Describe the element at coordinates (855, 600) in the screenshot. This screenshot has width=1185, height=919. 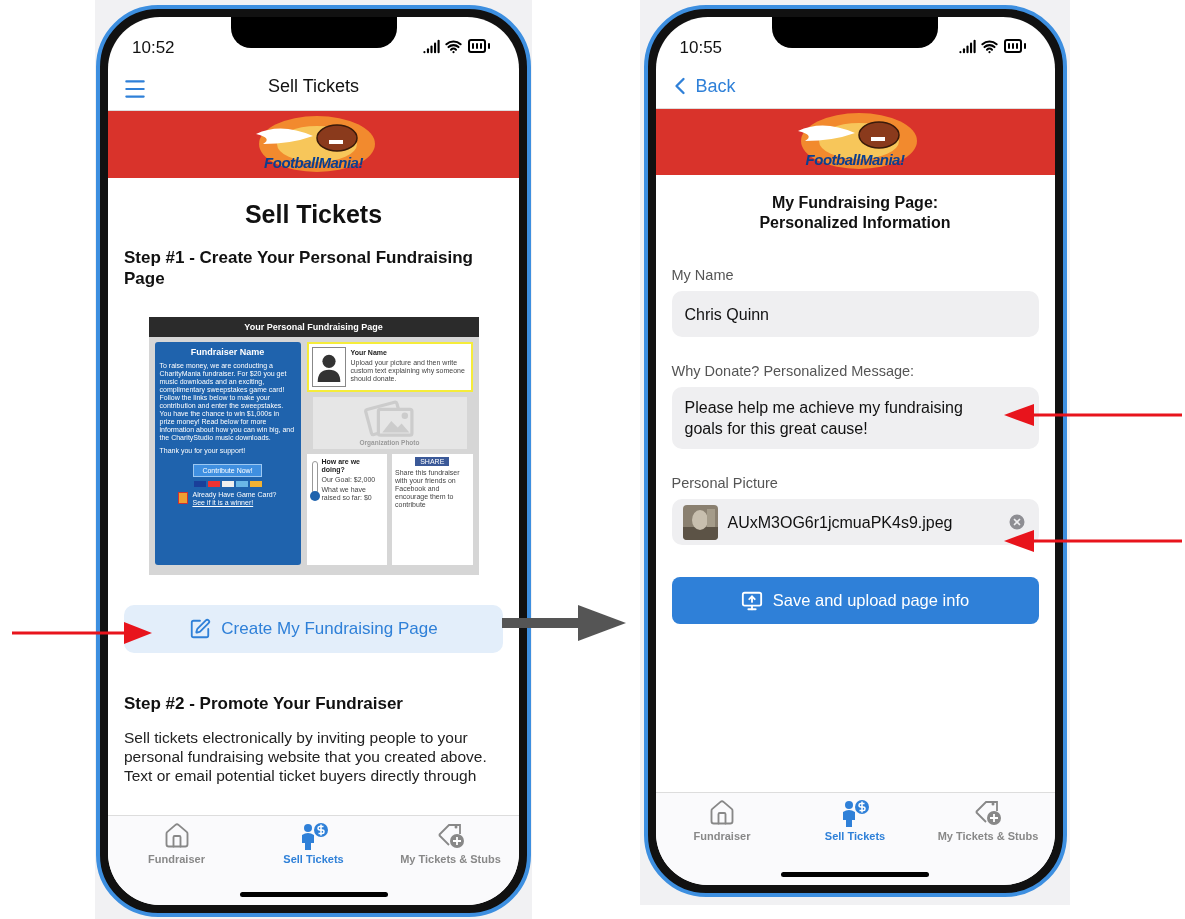
I see `save-button: Save and upload page info` at that location.